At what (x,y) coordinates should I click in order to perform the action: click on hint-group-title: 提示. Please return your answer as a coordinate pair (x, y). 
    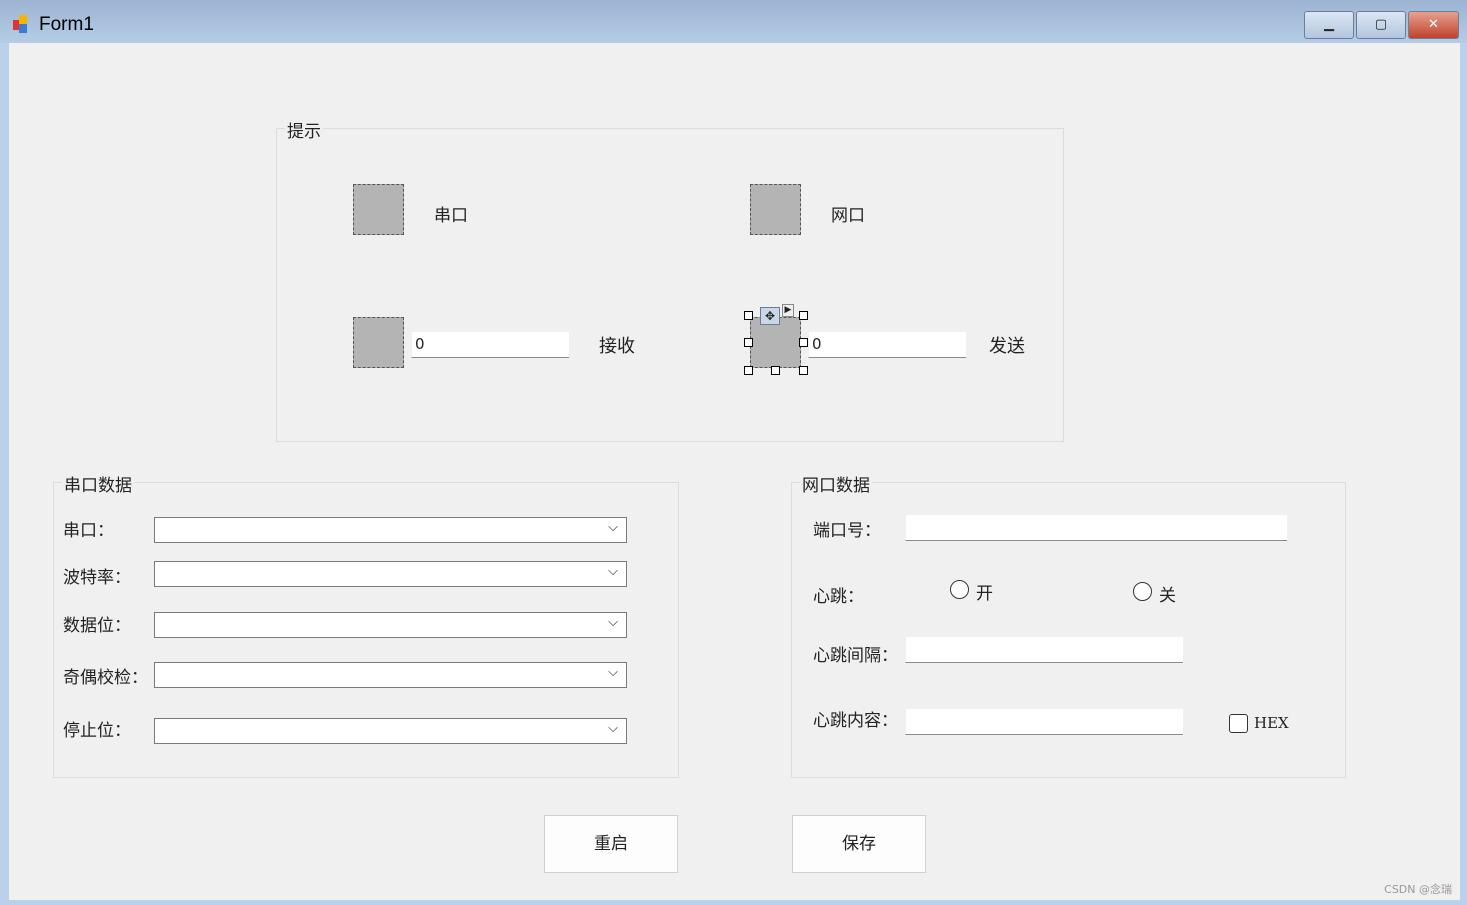
    Looking at the image, I should click on (304, 129).